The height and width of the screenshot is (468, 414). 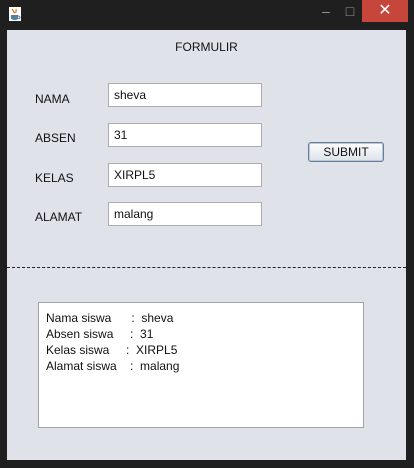 I want to click on kelas-label: KELAS, so click(x=54, y=178).